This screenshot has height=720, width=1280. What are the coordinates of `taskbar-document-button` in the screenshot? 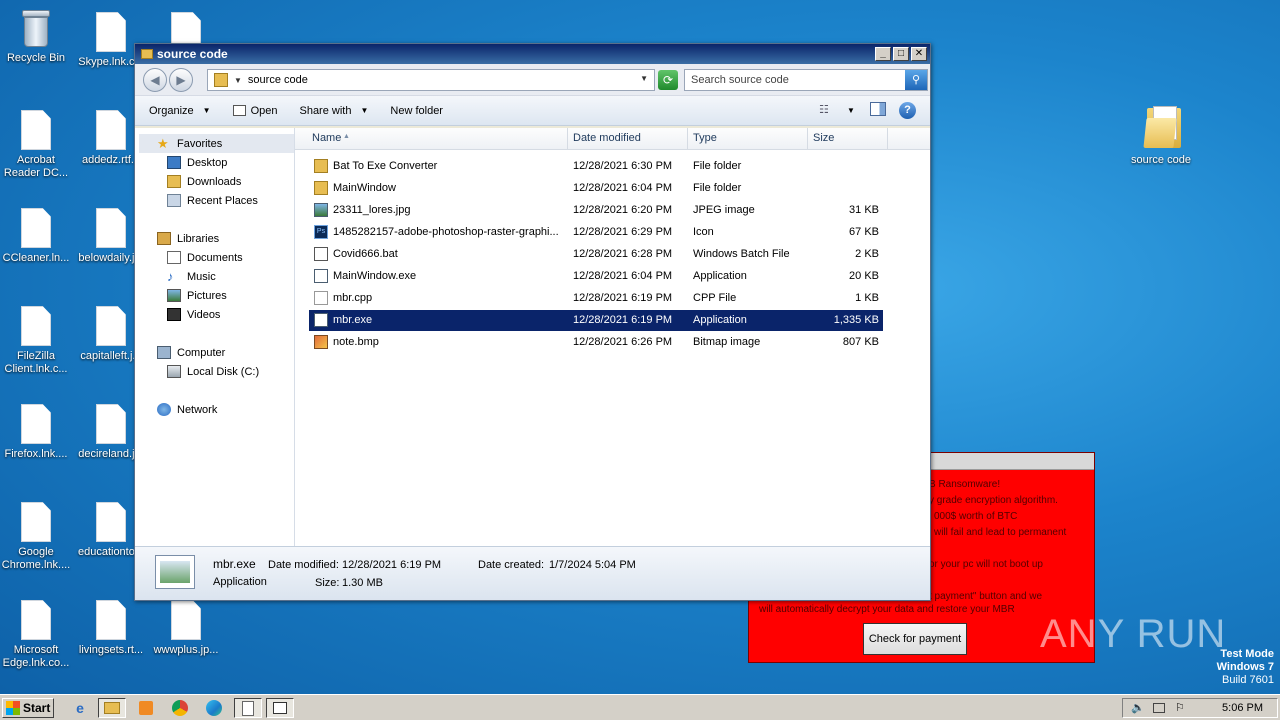 It's located at (248, 708).